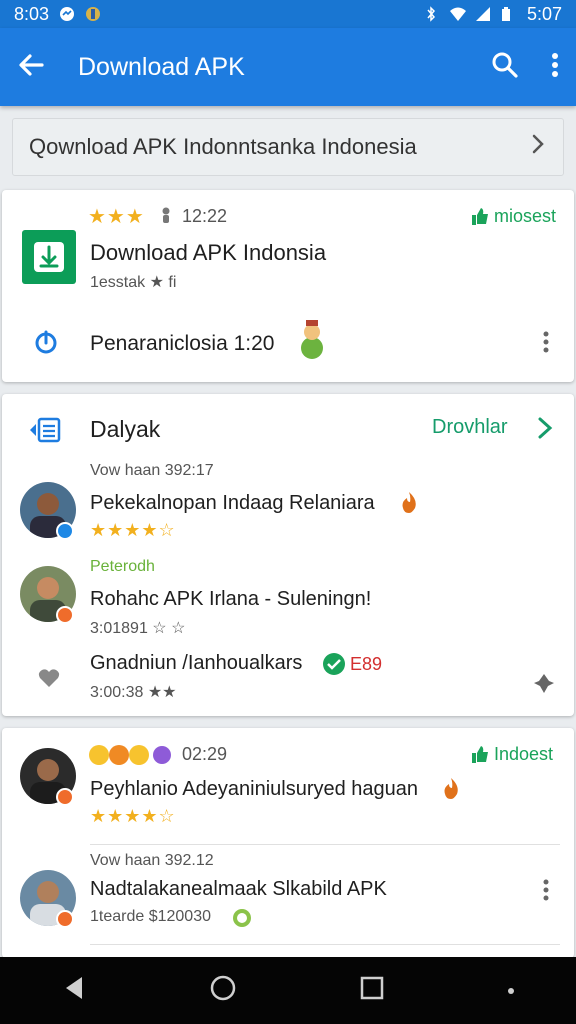 This screenshot has width=576, height=1024. Describe the element at coordinates (116, 217) in the screenshot. I see `rating-stars: ★★★` at that location.